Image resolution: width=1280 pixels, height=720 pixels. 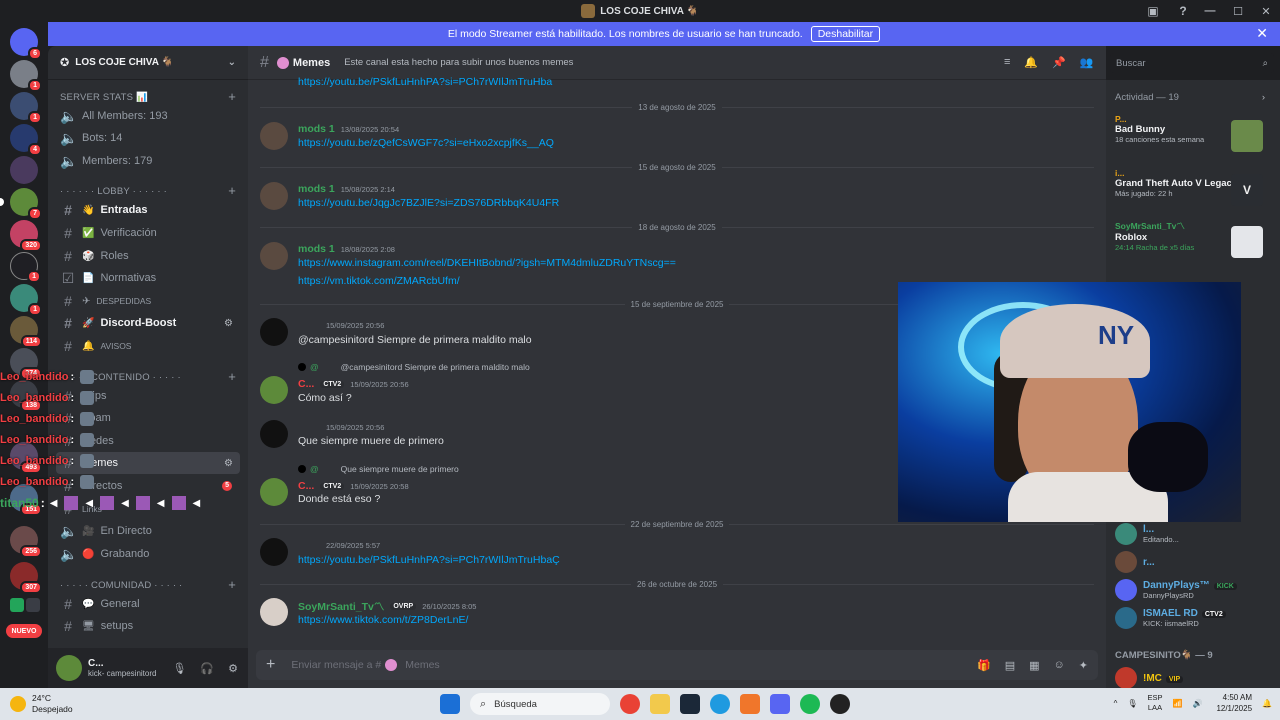 I want to click on settings-gear-icon: ⚙, so click(x=233, y=668).